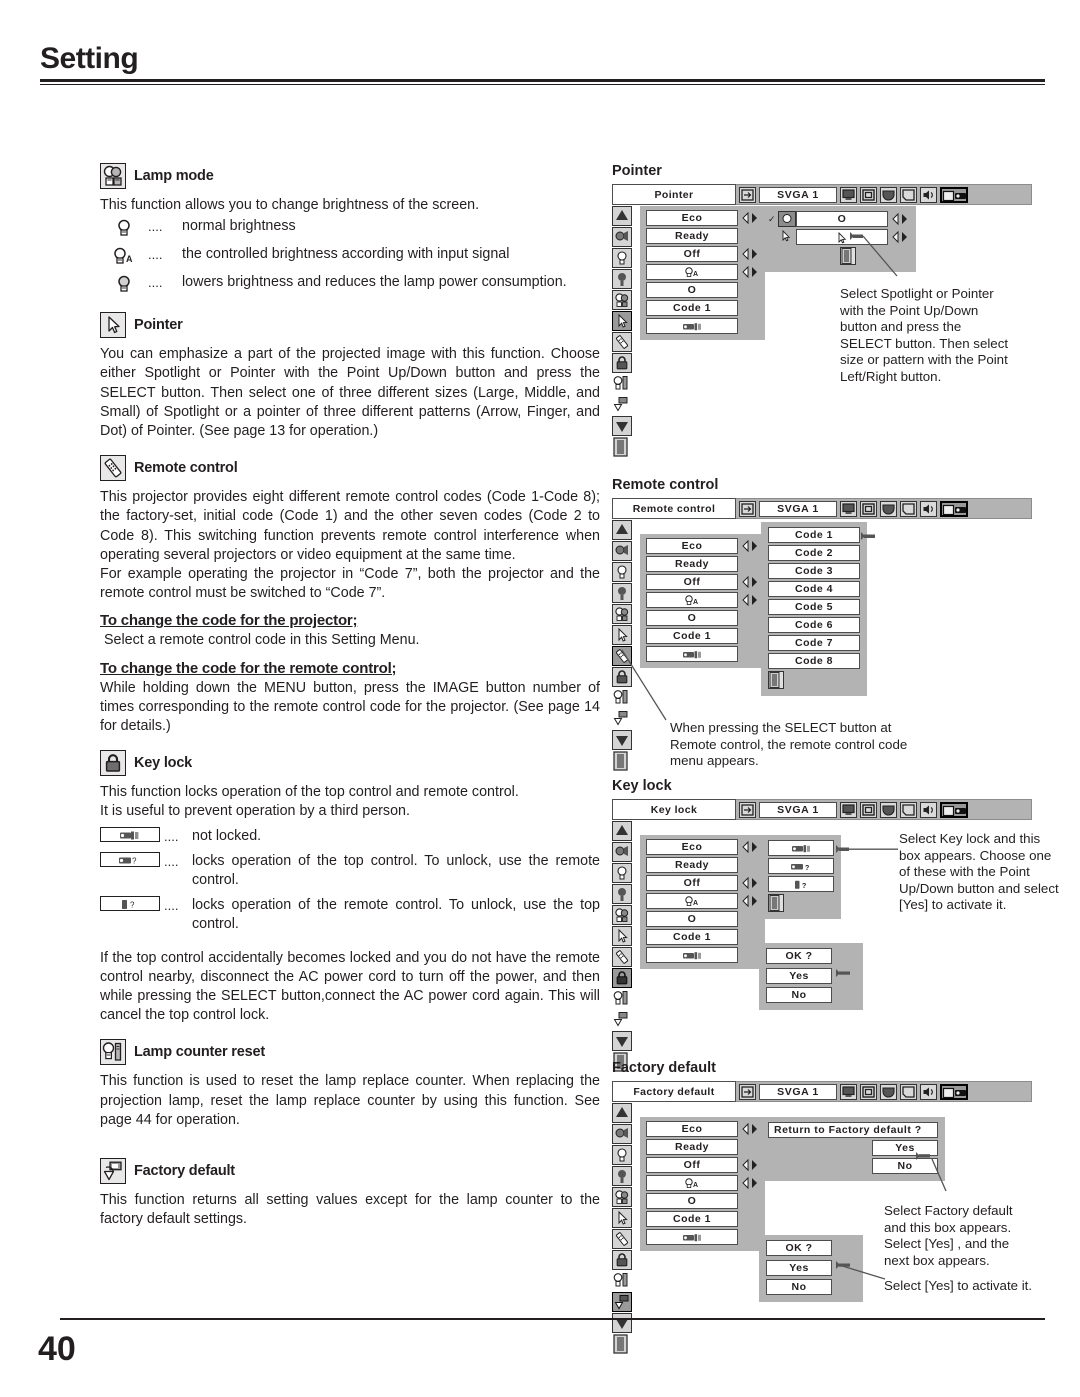 The image size is (1080, 1397). Describe the element at coordinates (853, 1148) in the screenshot. I see `dialog-row: Yes` at that location.